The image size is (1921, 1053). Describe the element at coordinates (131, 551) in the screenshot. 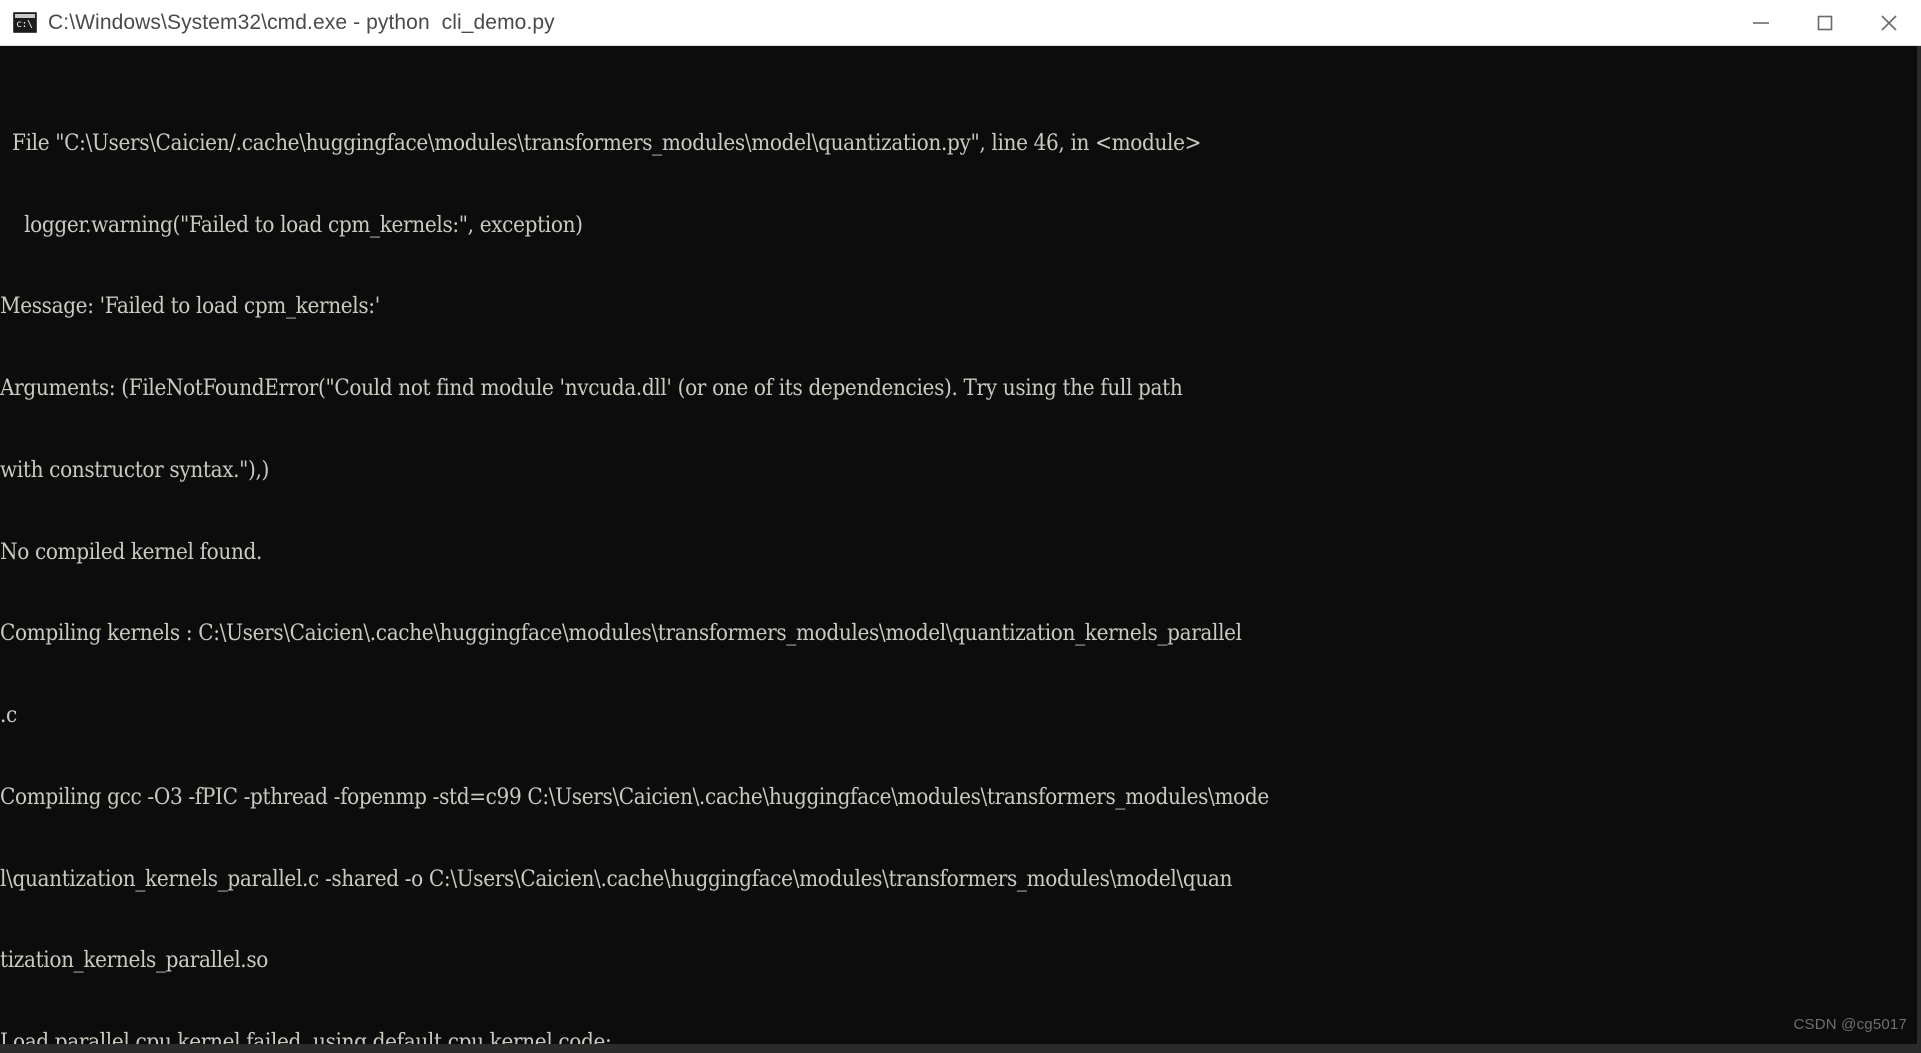

I see `console-line: No compiled kernel found.` at that location.